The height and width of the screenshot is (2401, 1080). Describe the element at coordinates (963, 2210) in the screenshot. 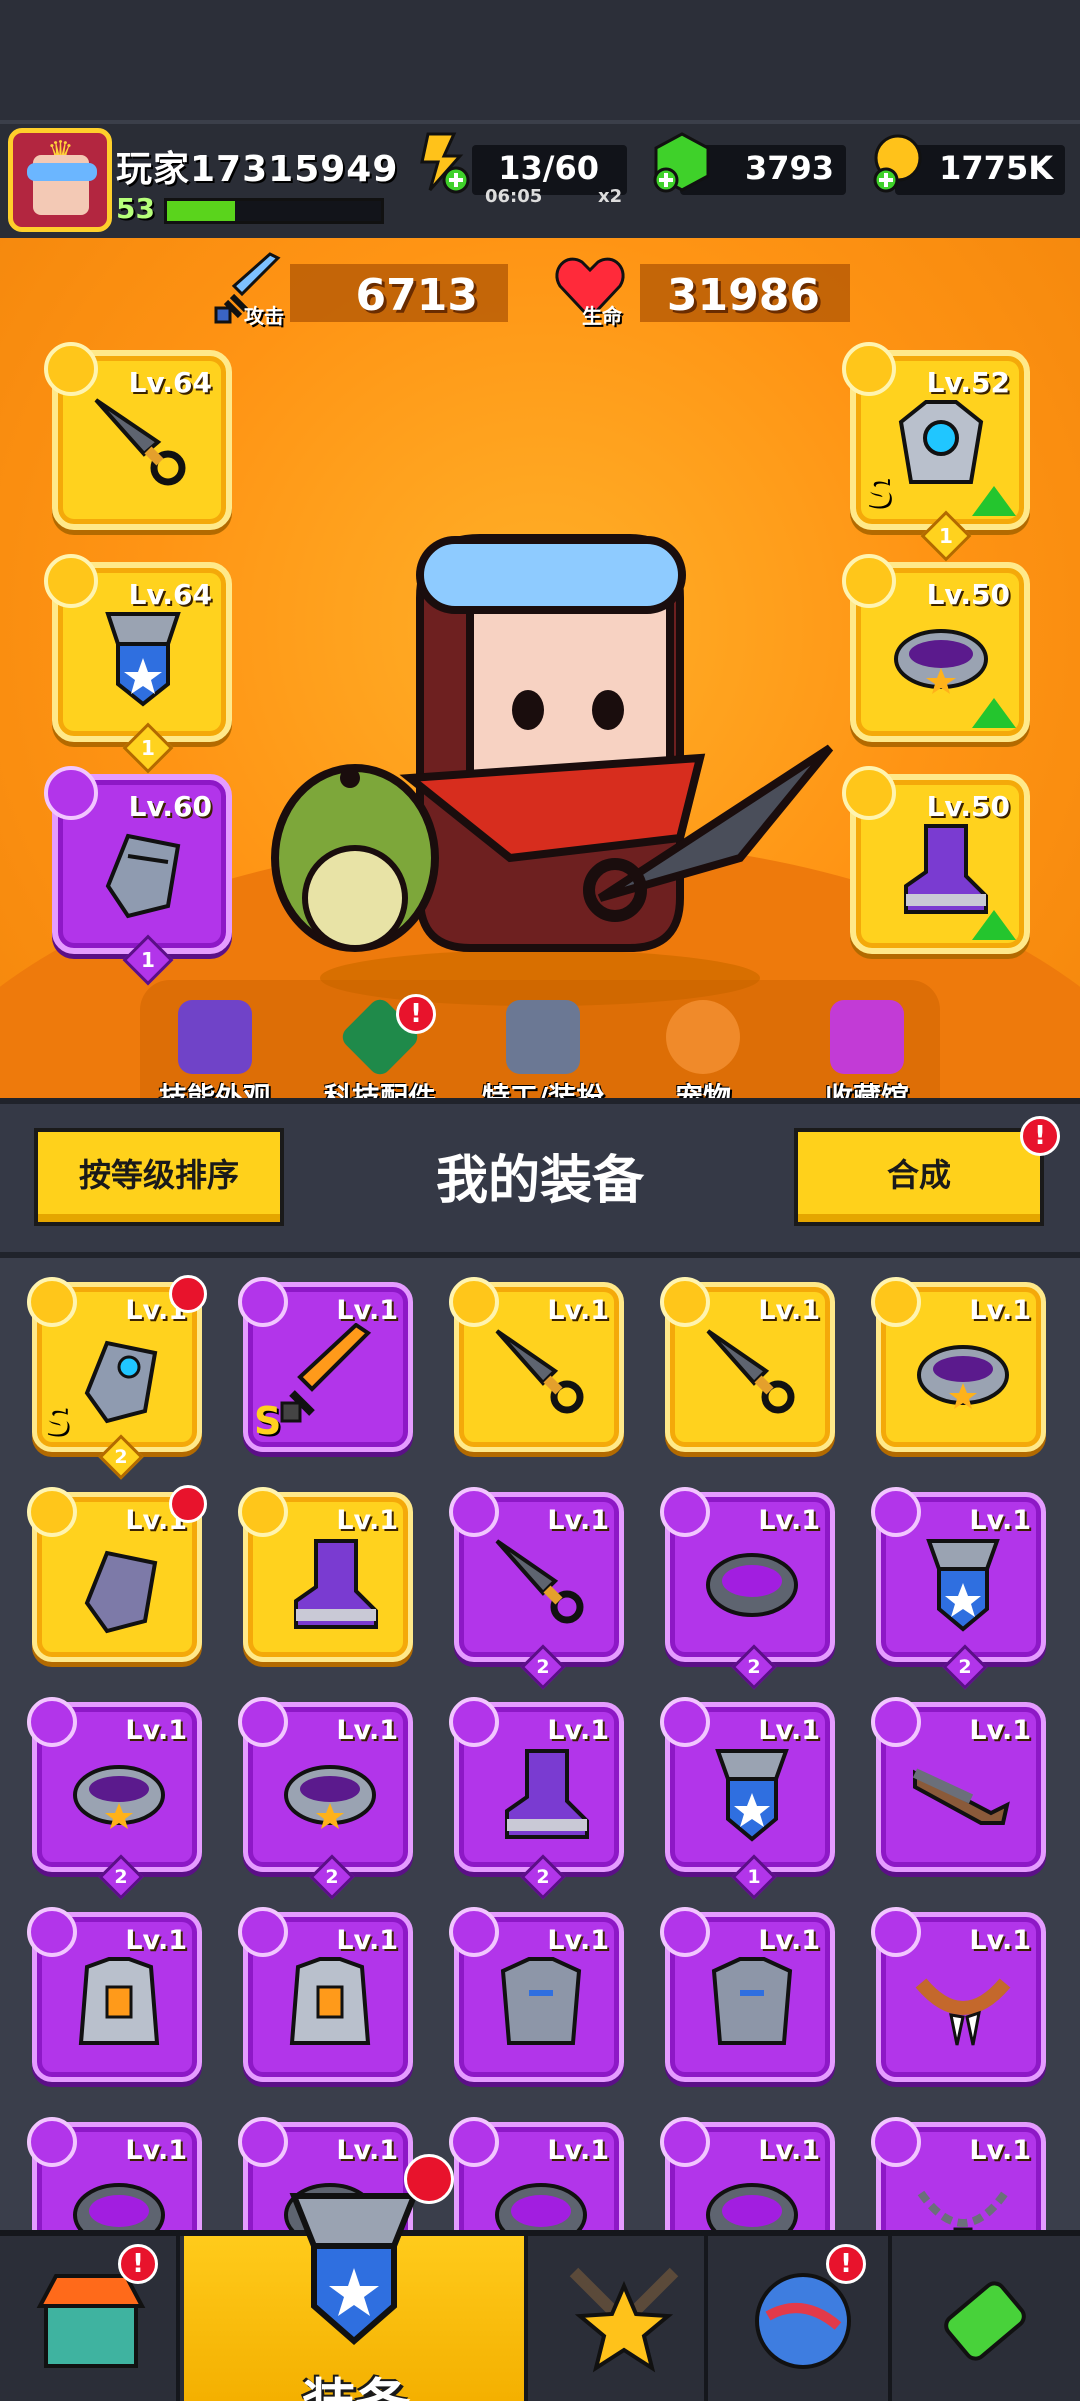

I see `chain-necklace-icon` at that location.